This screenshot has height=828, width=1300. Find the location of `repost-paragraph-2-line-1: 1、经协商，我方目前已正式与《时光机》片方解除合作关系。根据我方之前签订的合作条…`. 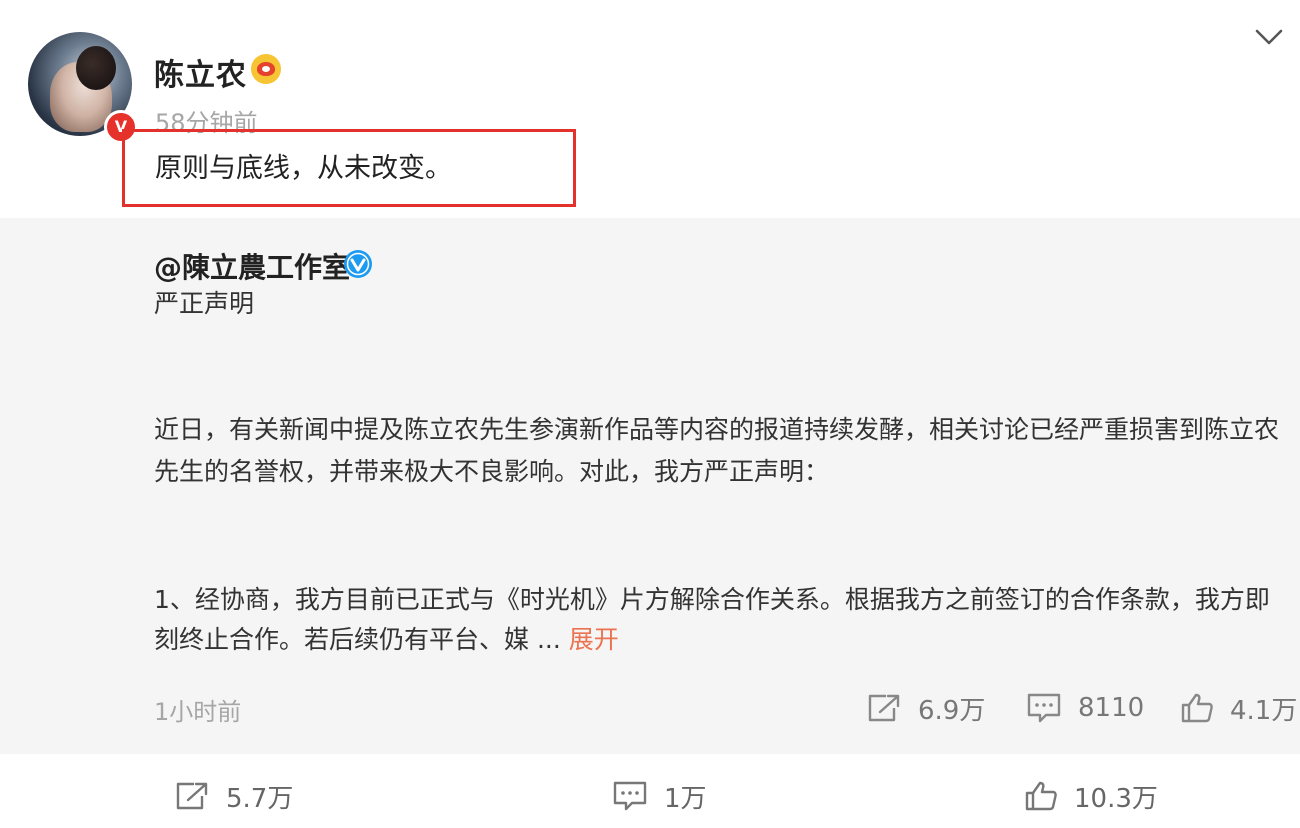

repost-paragraph-2-line-1: 1、经协商，我方目前已正式与《时光机》片方解除合作关系。根据我方之前签订的合作条… is located at coordinates (712, 599).